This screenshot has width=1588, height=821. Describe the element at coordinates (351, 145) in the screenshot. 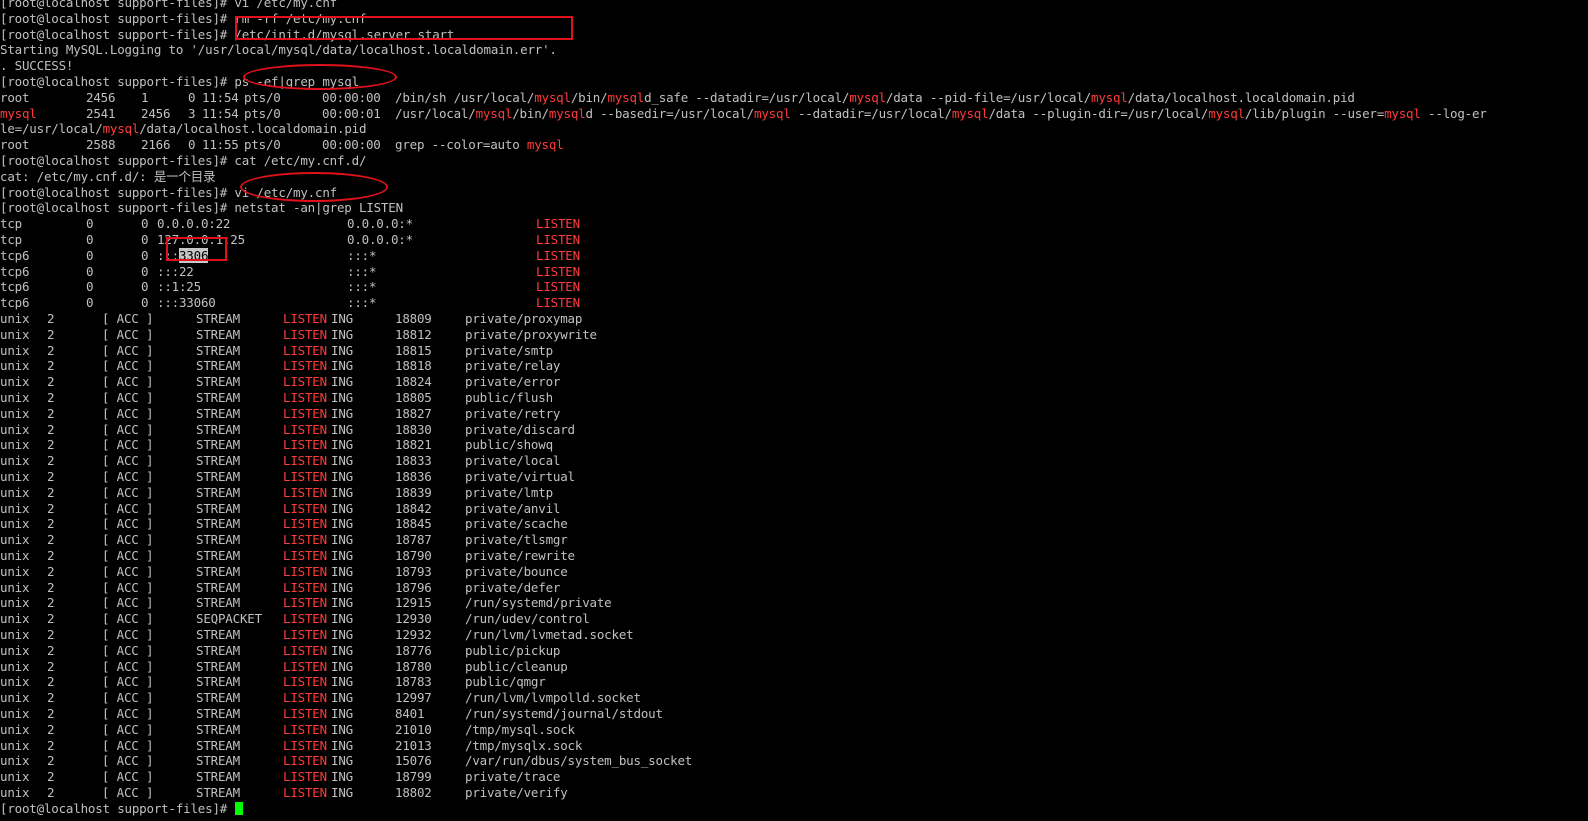

I see `ps-time: 00:00:00` at that location.